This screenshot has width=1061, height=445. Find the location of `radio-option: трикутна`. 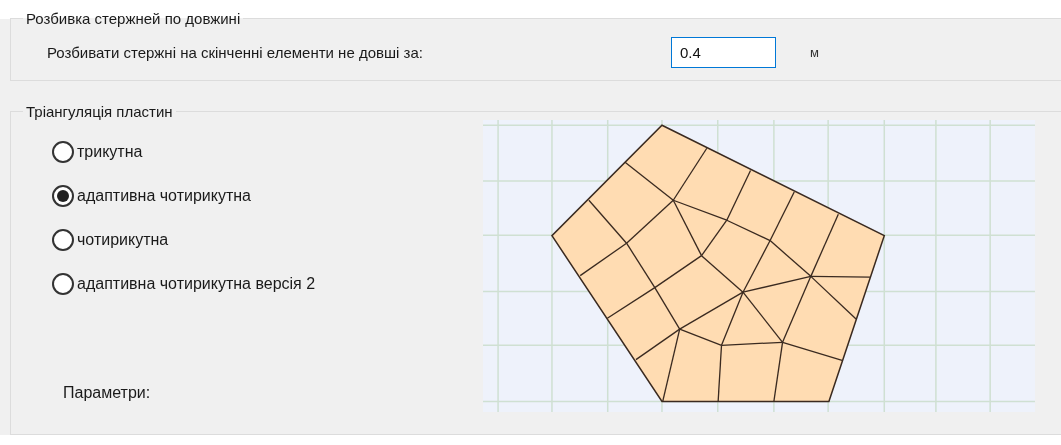

radio-option: трикутна is located at coordinates (267, 152).